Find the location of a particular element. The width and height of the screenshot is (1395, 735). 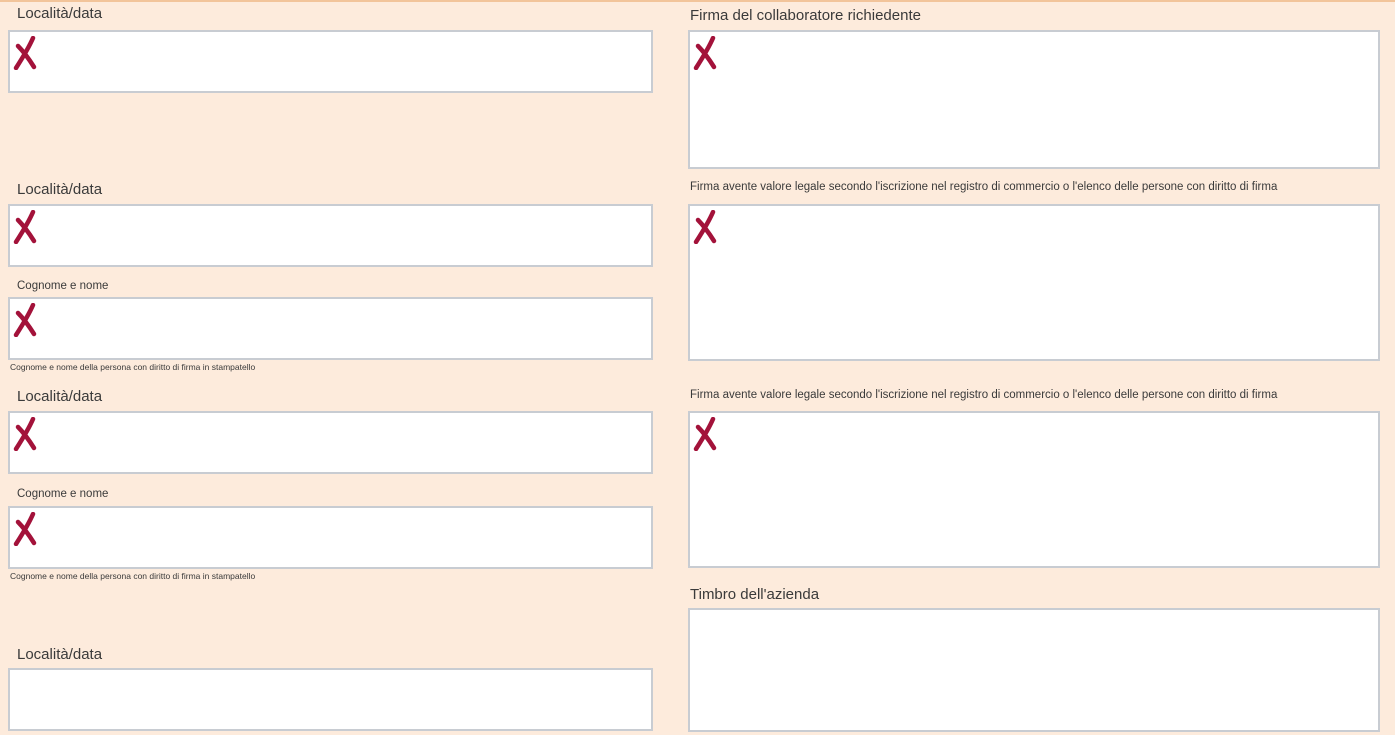

name-label-2: Cognome e nome is located at coordinates (63, 286).